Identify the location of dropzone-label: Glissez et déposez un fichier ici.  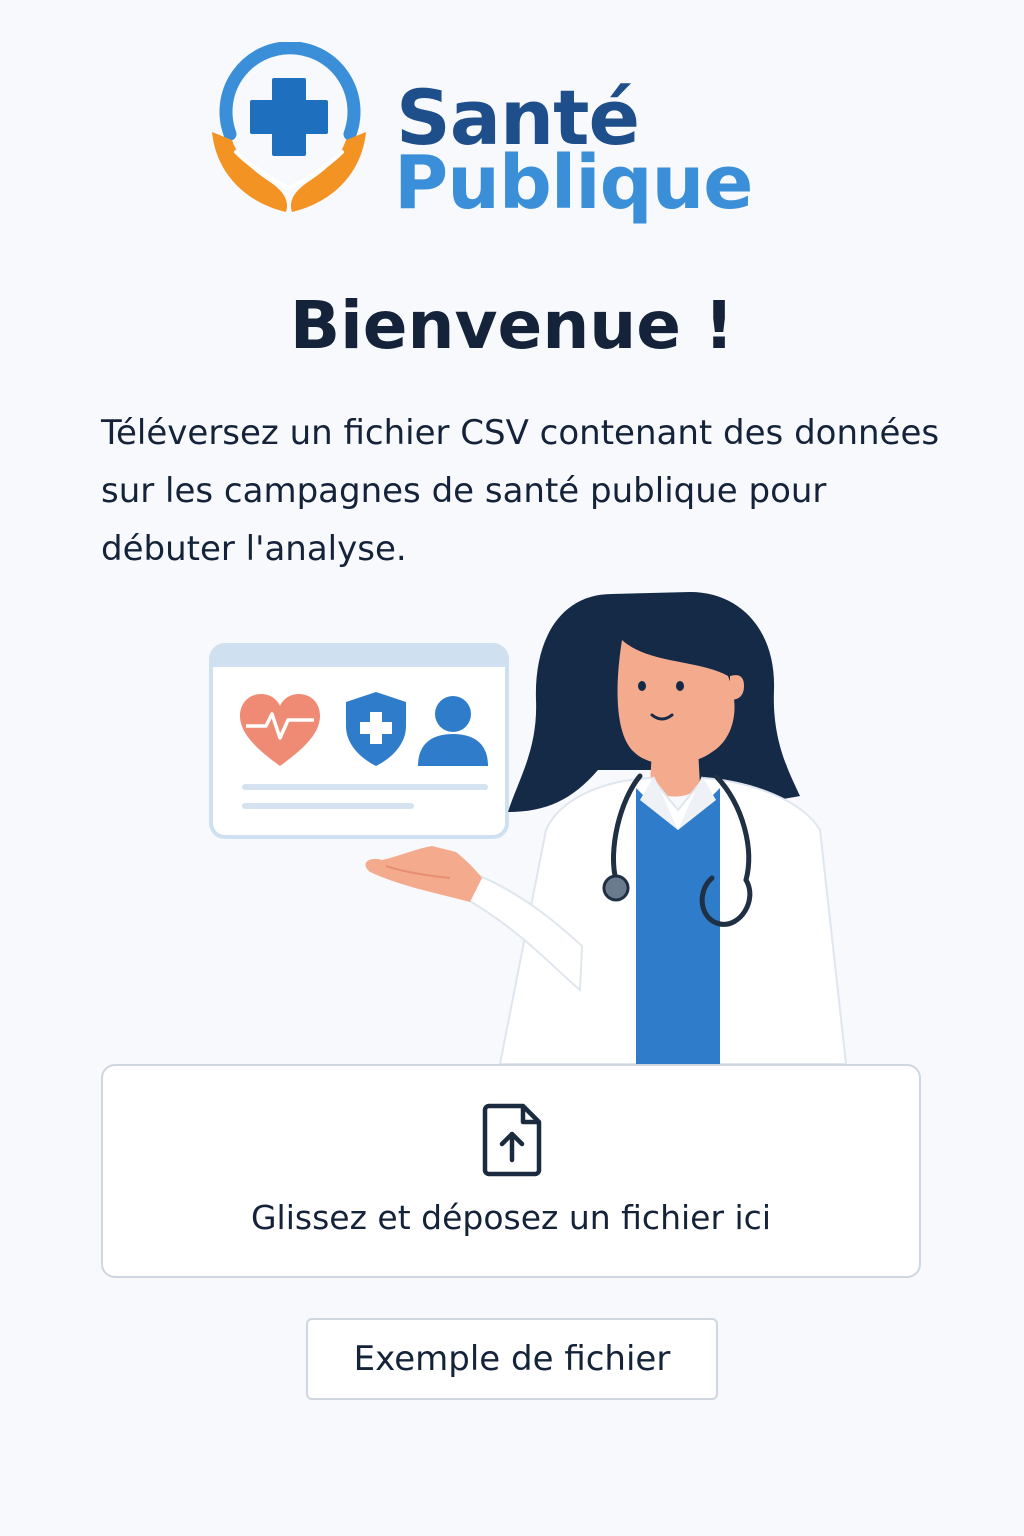
(510, 1217).